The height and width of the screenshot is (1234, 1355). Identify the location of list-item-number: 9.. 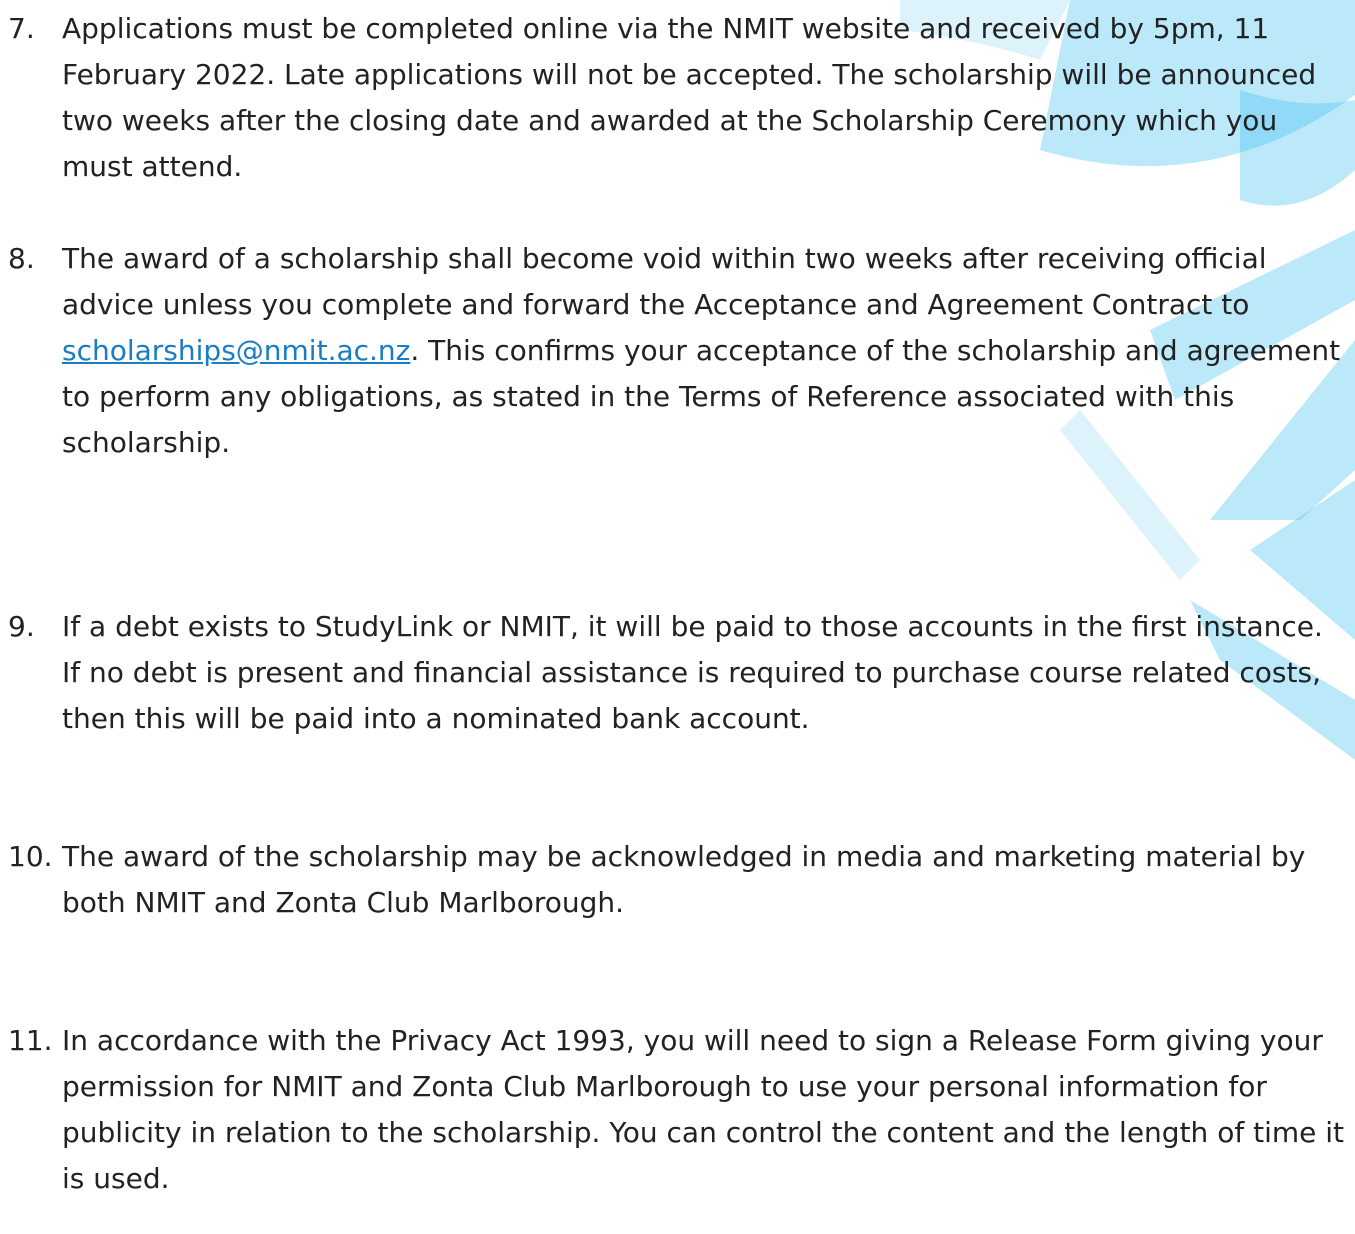
(21, 626).